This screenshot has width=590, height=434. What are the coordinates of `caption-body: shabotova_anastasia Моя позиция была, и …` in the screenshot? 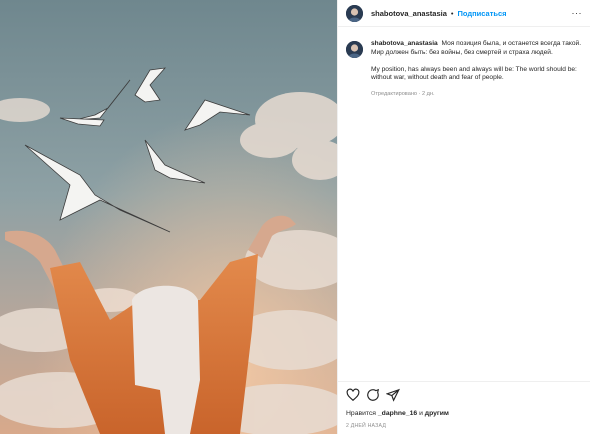 It's located at (476, 69).